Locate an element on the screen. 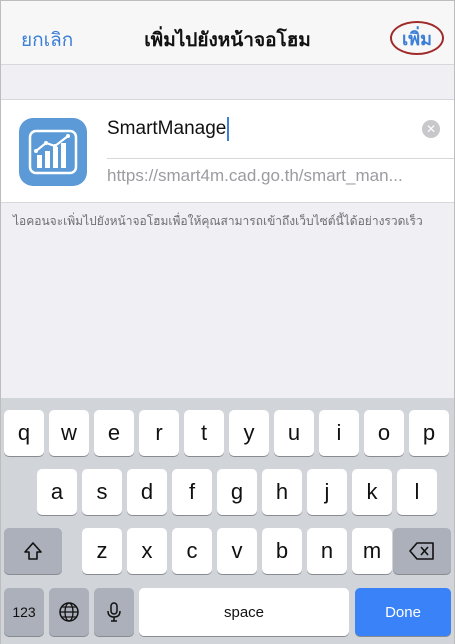 The image size is (455, 644). key-u: u is located at coordinates (294, 433).